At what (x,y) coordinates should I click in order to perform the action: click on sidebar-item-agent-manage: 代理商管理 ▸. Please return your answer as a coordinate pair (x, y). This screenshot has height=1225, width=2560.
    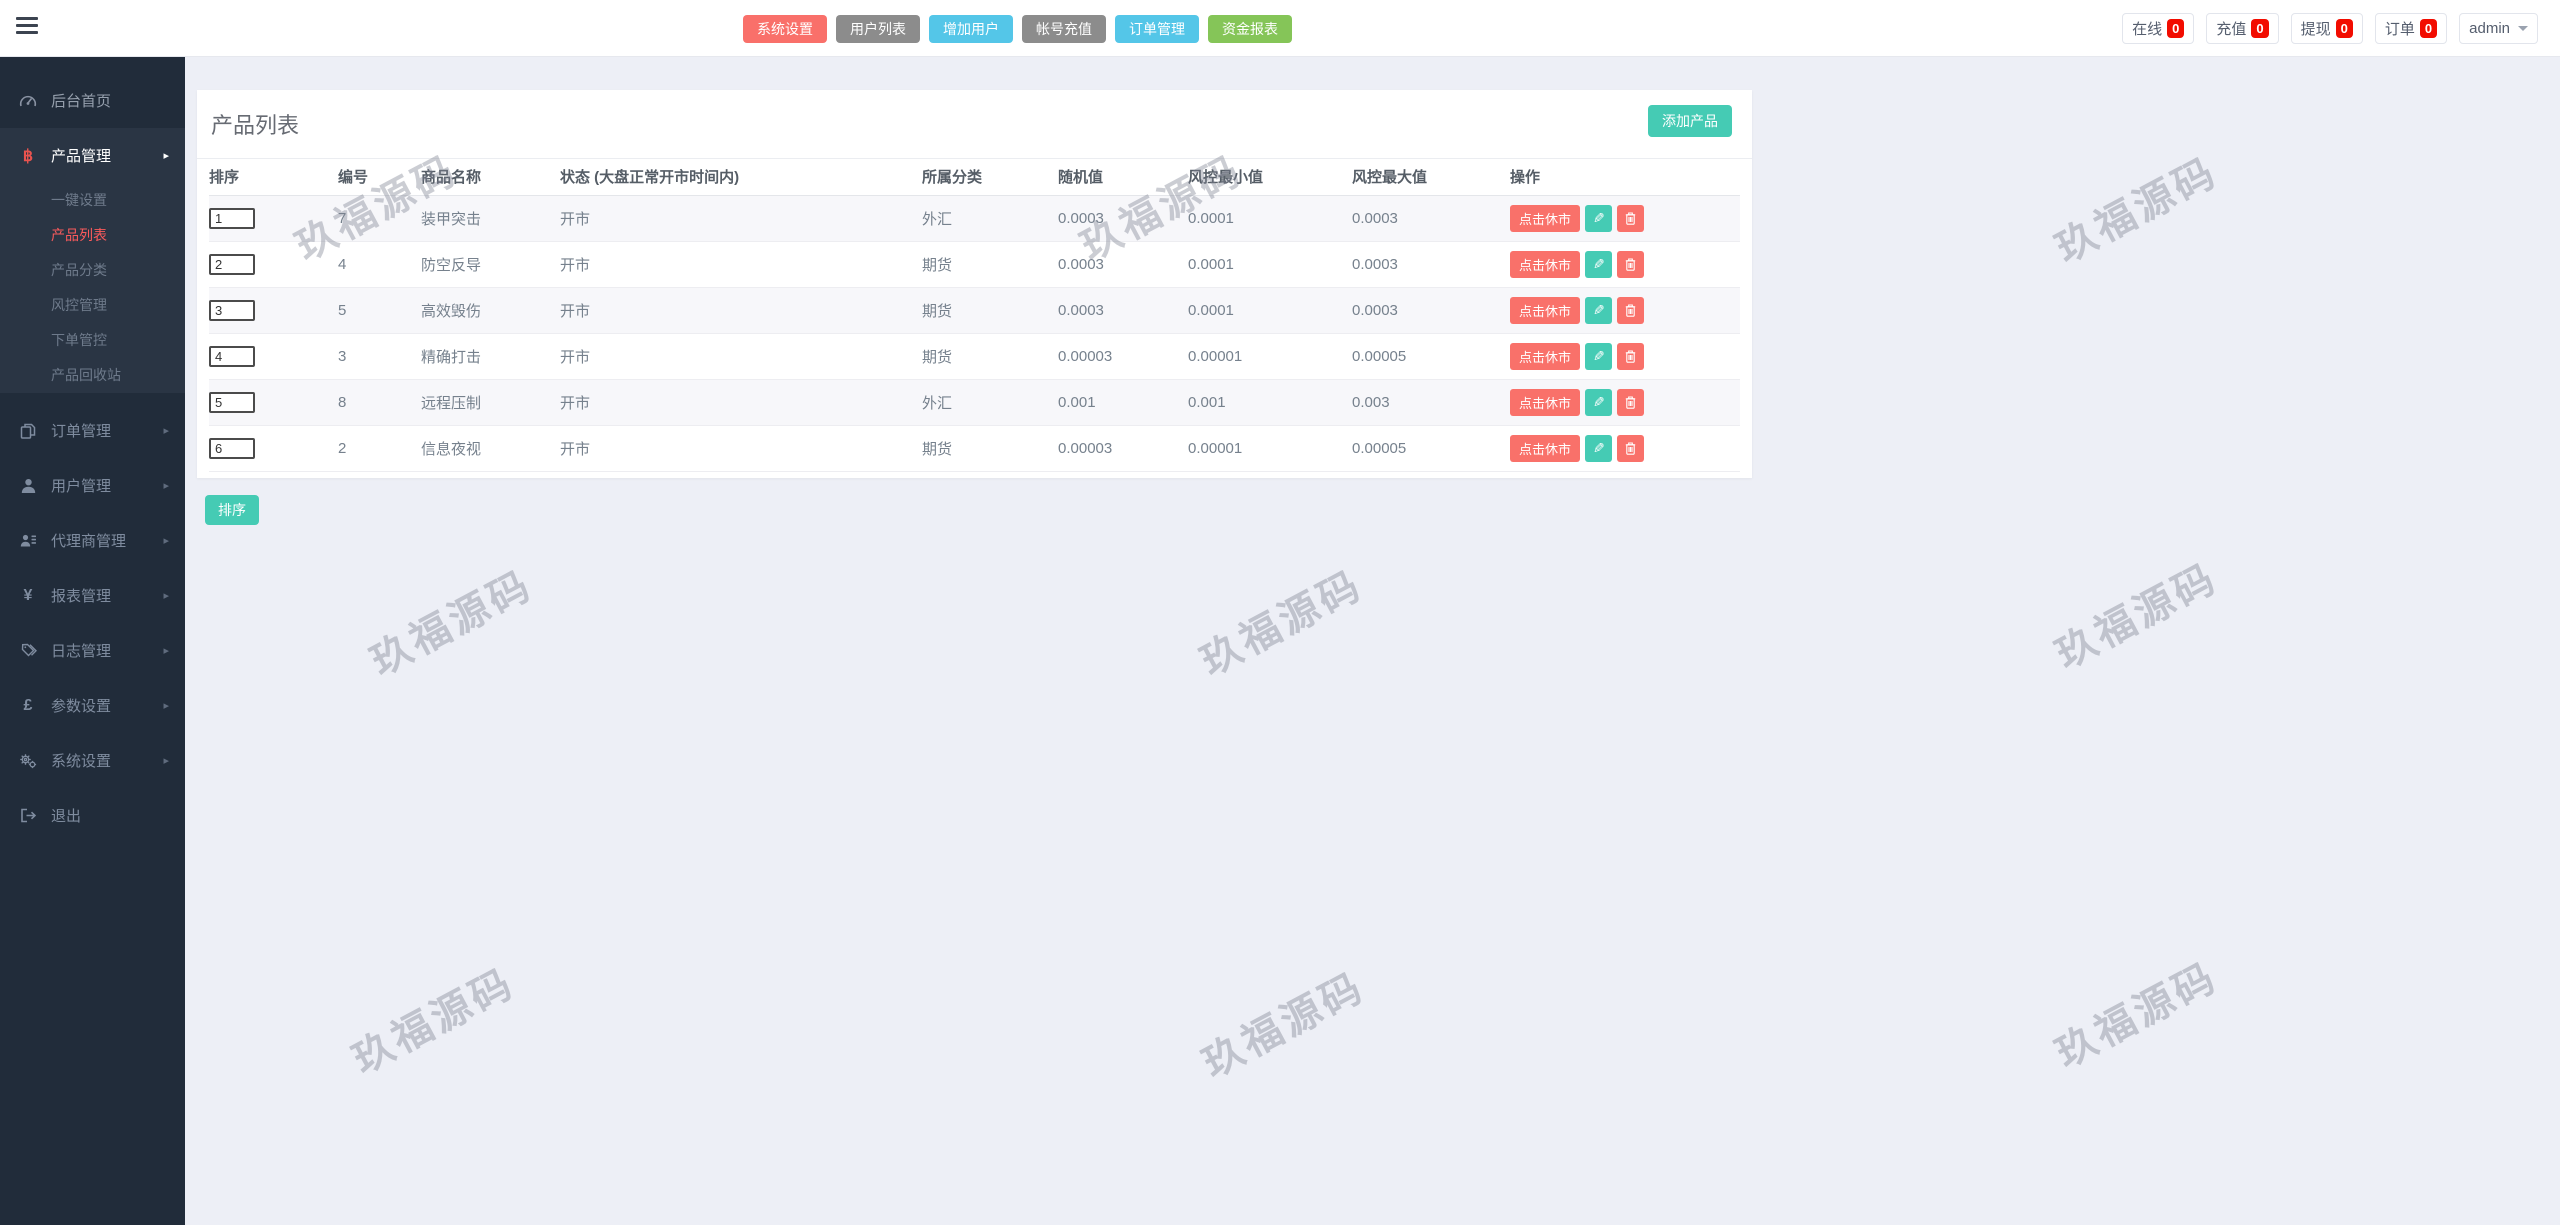
    Looking at the image, I should click on (92, 540).